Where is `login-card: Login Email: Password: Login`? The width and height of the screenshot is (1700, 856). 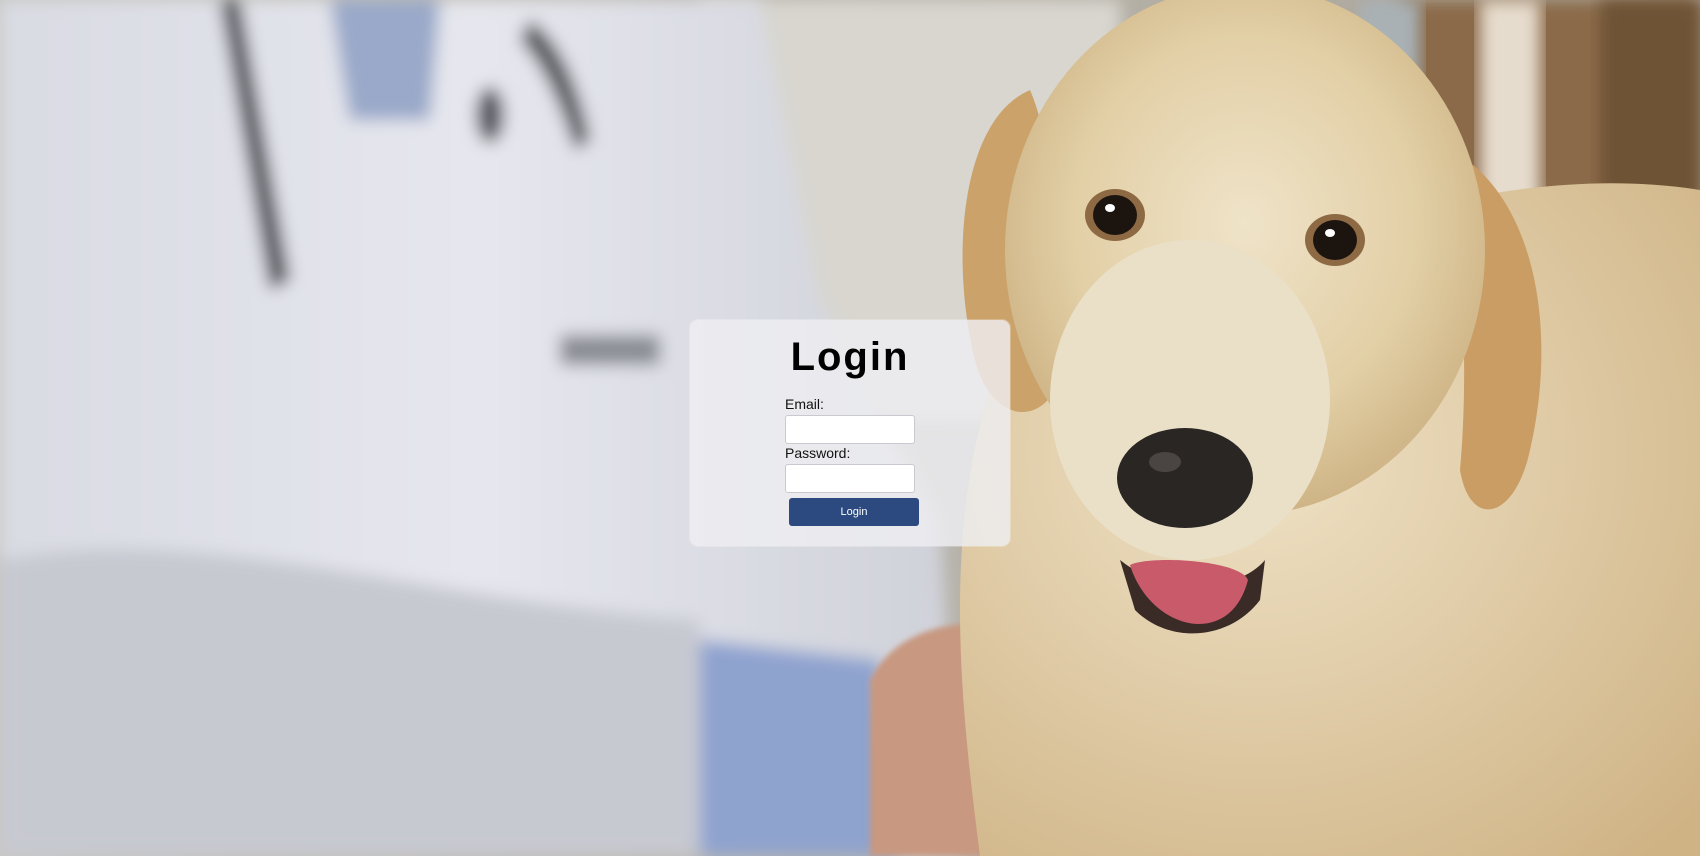 login-card: Login Email: Password: Login is located at coordinates (850, 433).